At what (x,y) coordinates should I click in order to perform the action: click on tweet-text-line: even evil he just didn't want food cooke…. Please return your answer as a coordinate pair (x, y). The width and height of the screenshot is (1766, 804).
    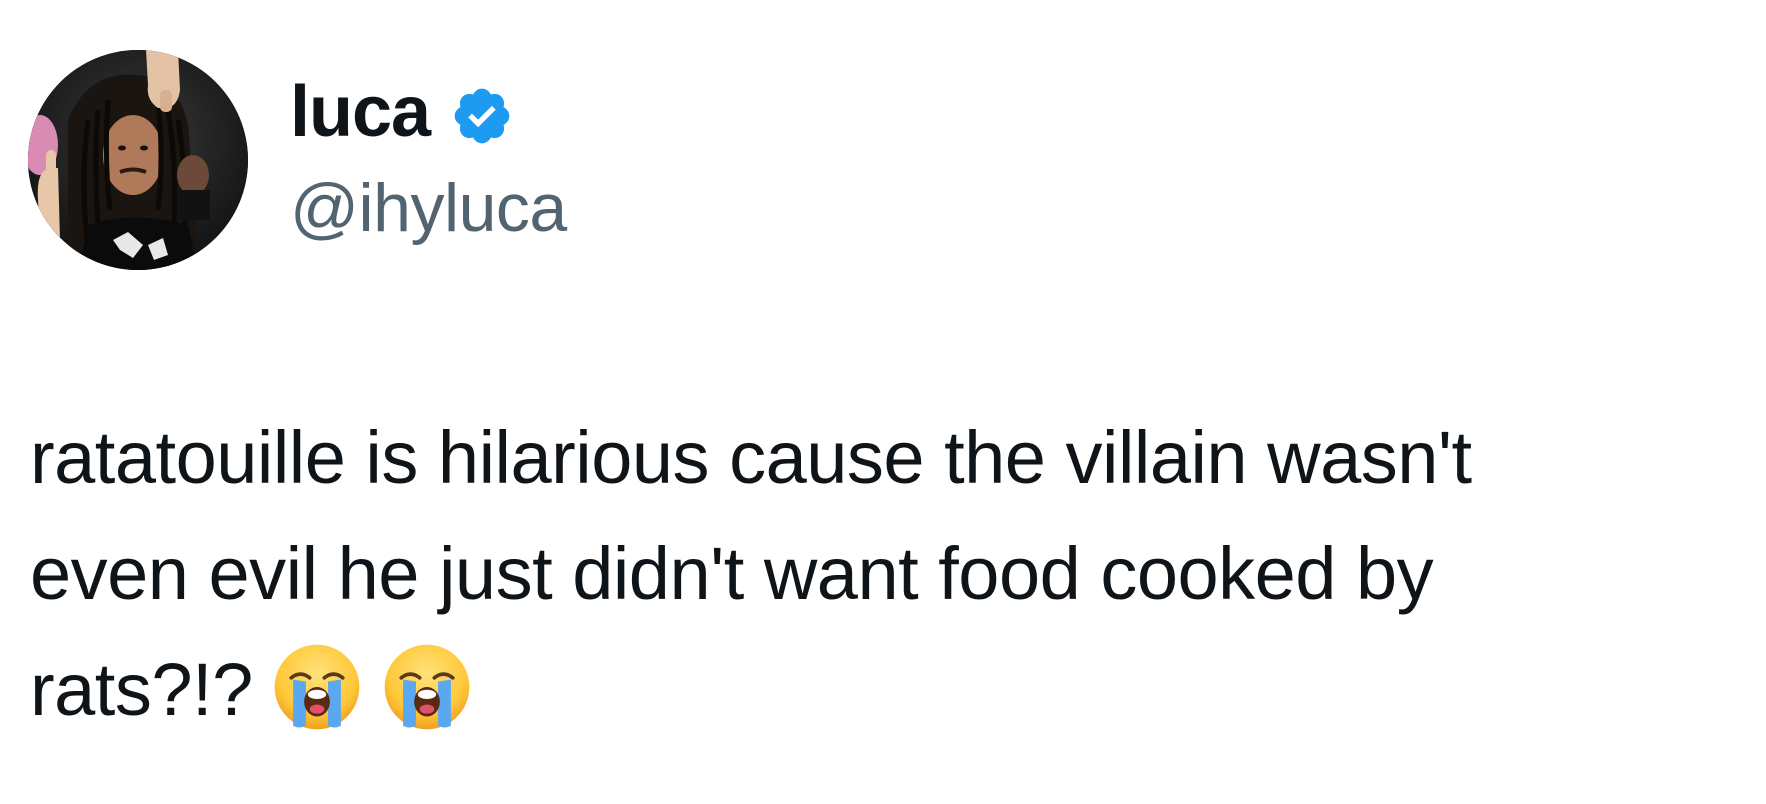
    Looking at the image, I should click on (732, 573).